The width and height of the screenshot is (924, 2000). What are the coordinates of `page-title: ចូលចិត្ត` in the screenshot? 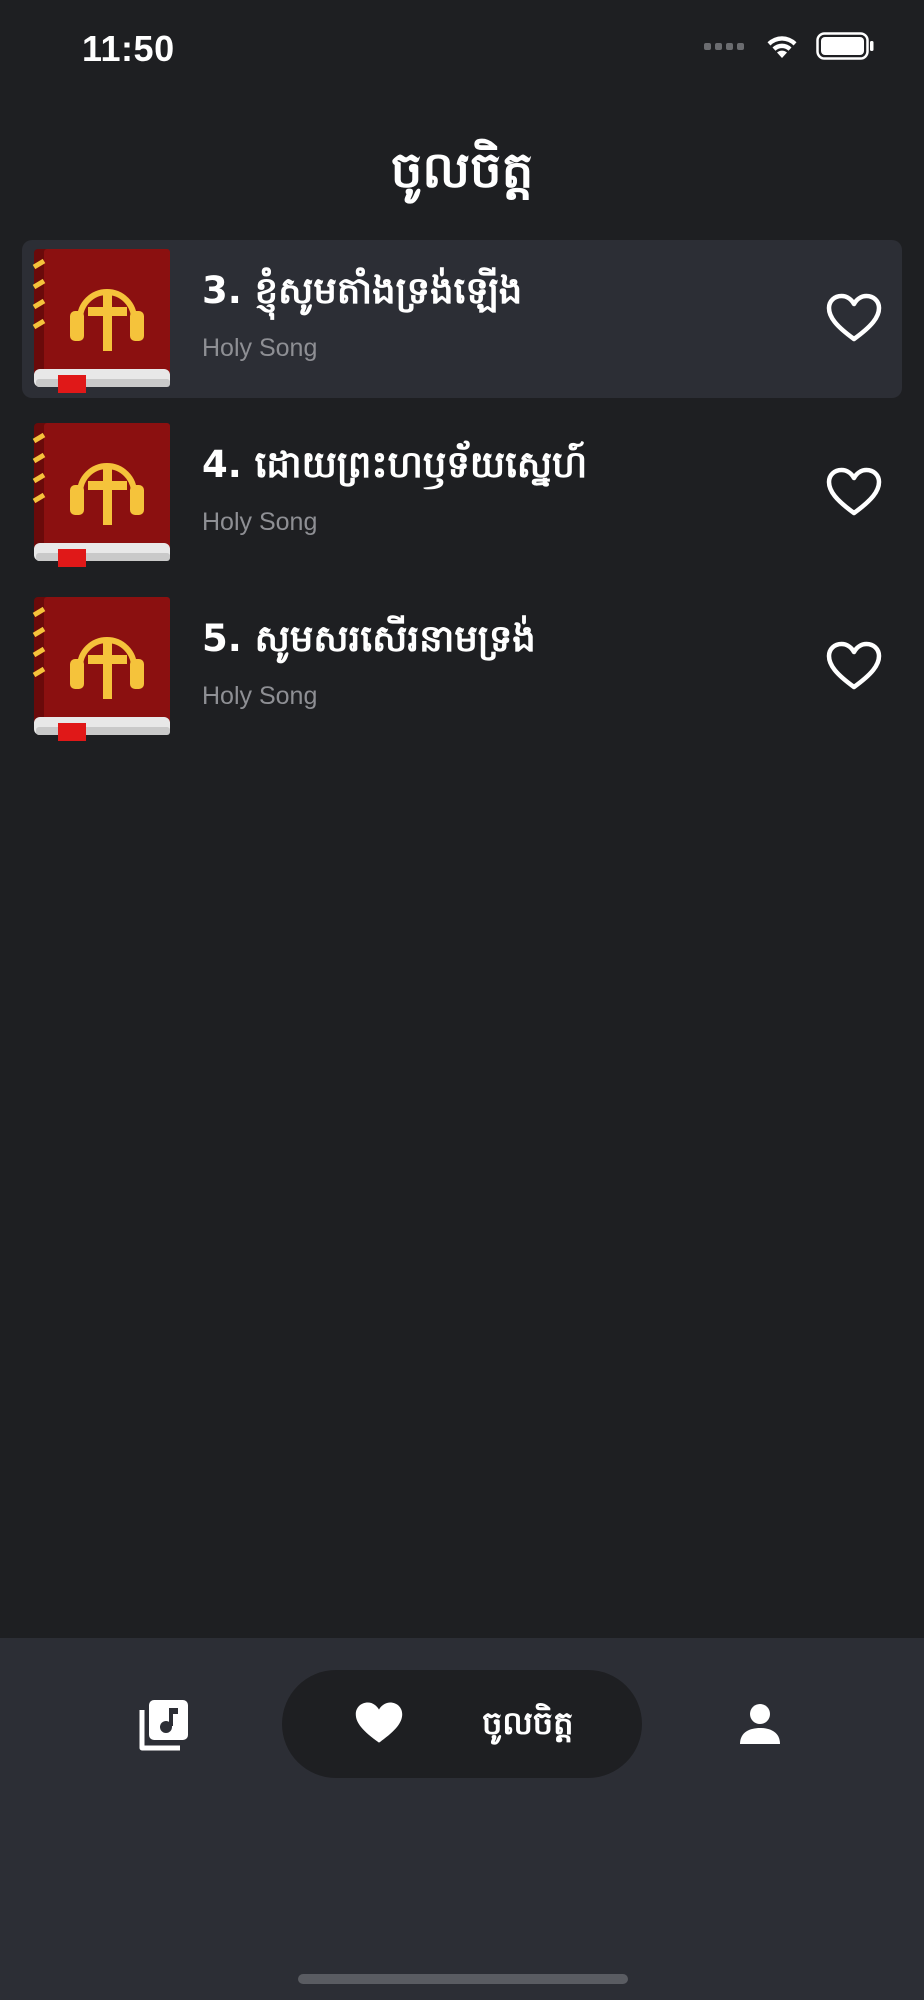 It's located at (462, 170).